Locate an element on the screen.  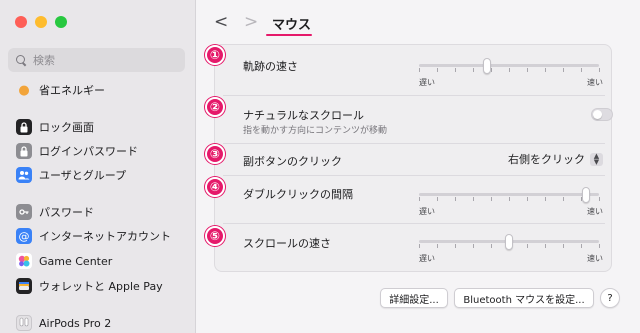
back-button: < is located at coordinates (221, 22).